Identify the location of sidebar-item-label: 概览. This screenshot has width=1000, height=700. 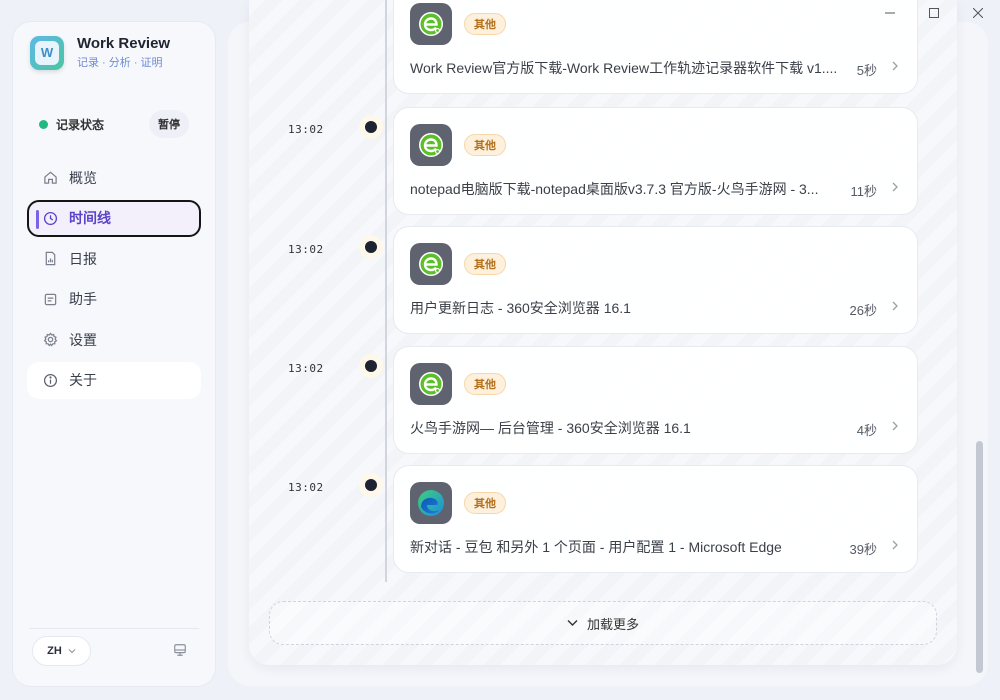
(83, 177).